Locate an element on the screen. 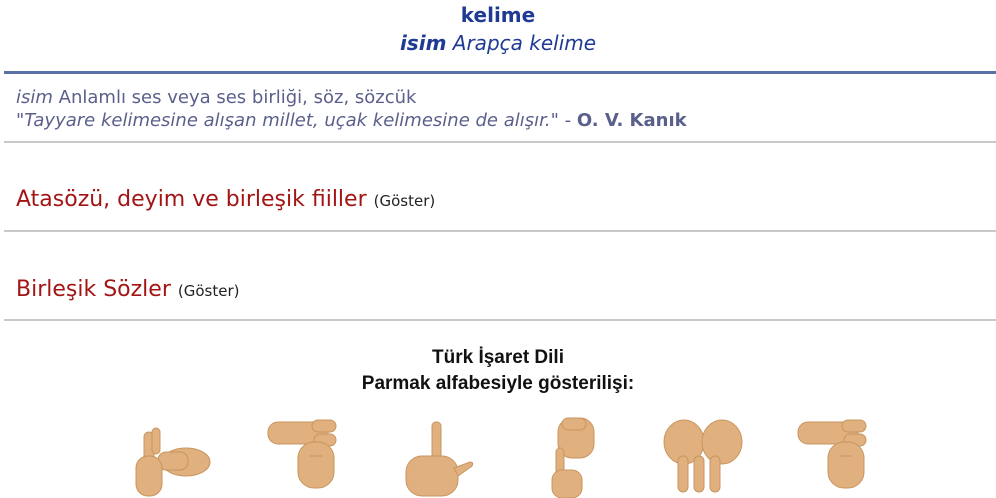 The width and height of the screenshot is (996, 498). hand-sign-m-icon is located at coordinates (703, 456).